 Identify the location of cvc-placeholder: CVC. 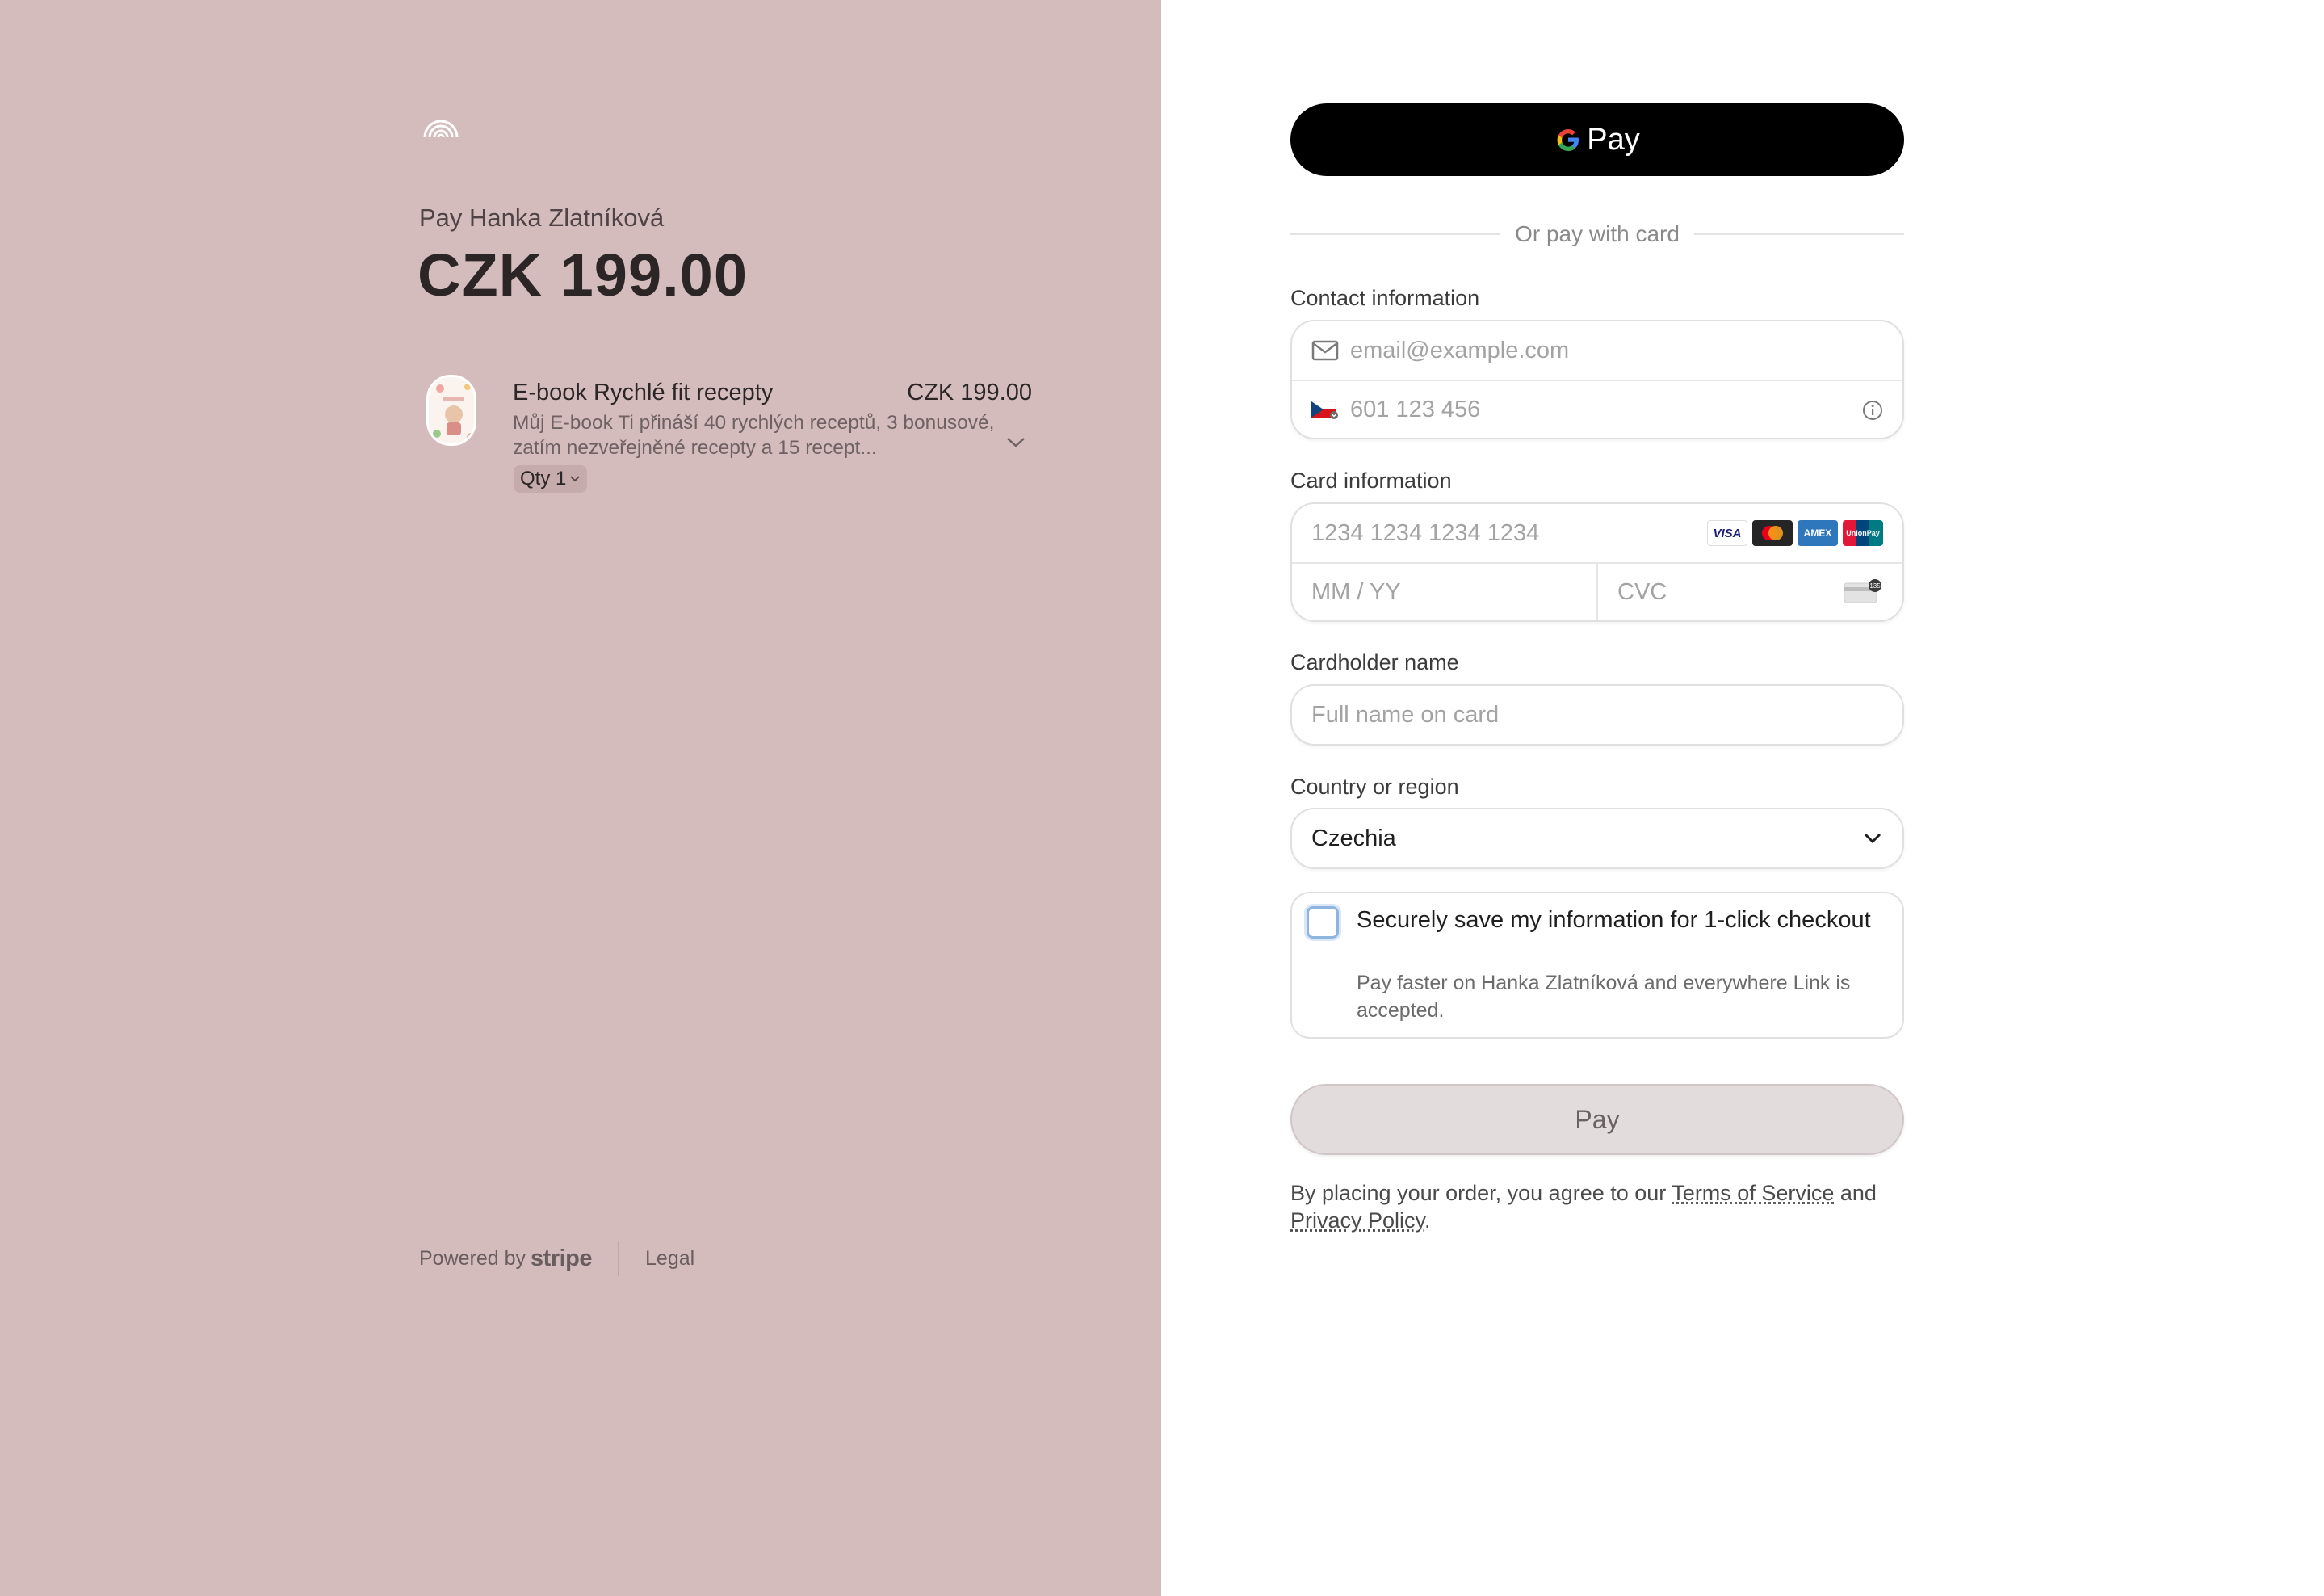
(1642, 591).